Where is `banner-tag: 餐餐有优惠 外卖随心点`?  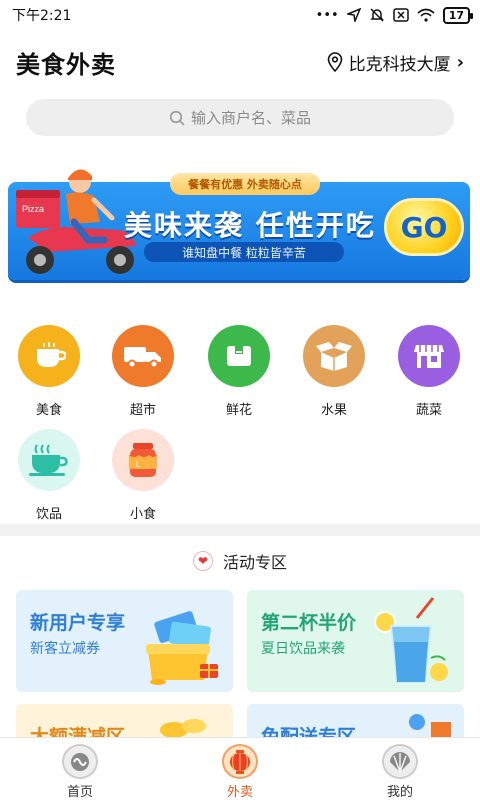
banner-tag: 餐餐有优惠 外卖随心点 is located at coordinates (245, 184).